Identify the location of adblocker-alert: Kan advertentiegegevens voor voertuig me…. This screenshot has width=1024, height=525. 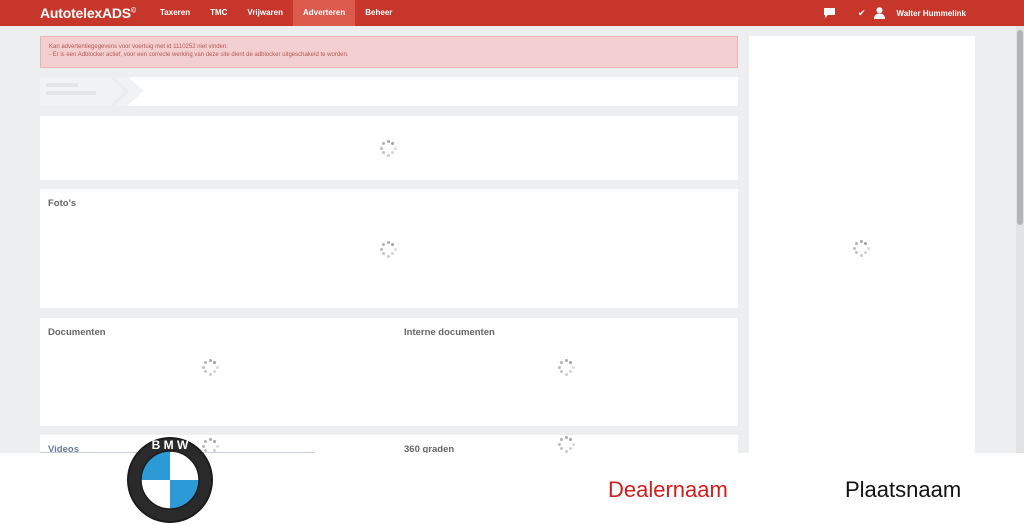
(389, 52).